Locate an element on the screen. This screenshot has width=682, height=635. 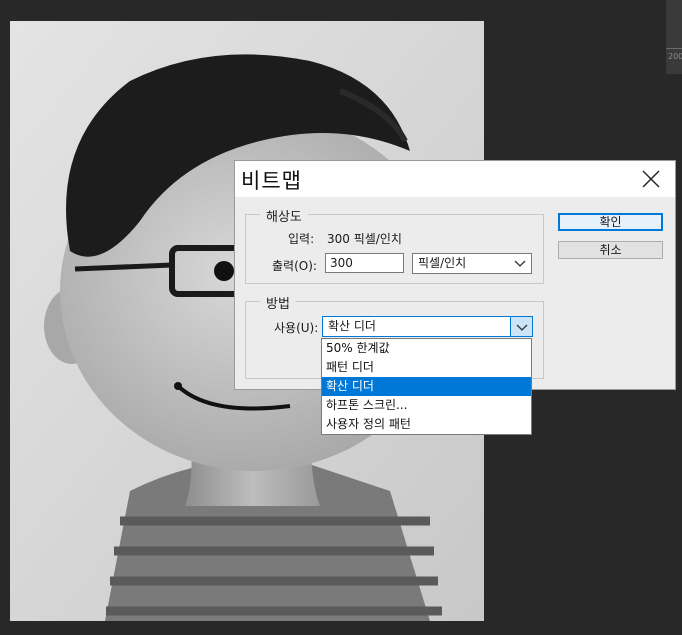
input-label: 입력: is located at coordinates (301, 239).